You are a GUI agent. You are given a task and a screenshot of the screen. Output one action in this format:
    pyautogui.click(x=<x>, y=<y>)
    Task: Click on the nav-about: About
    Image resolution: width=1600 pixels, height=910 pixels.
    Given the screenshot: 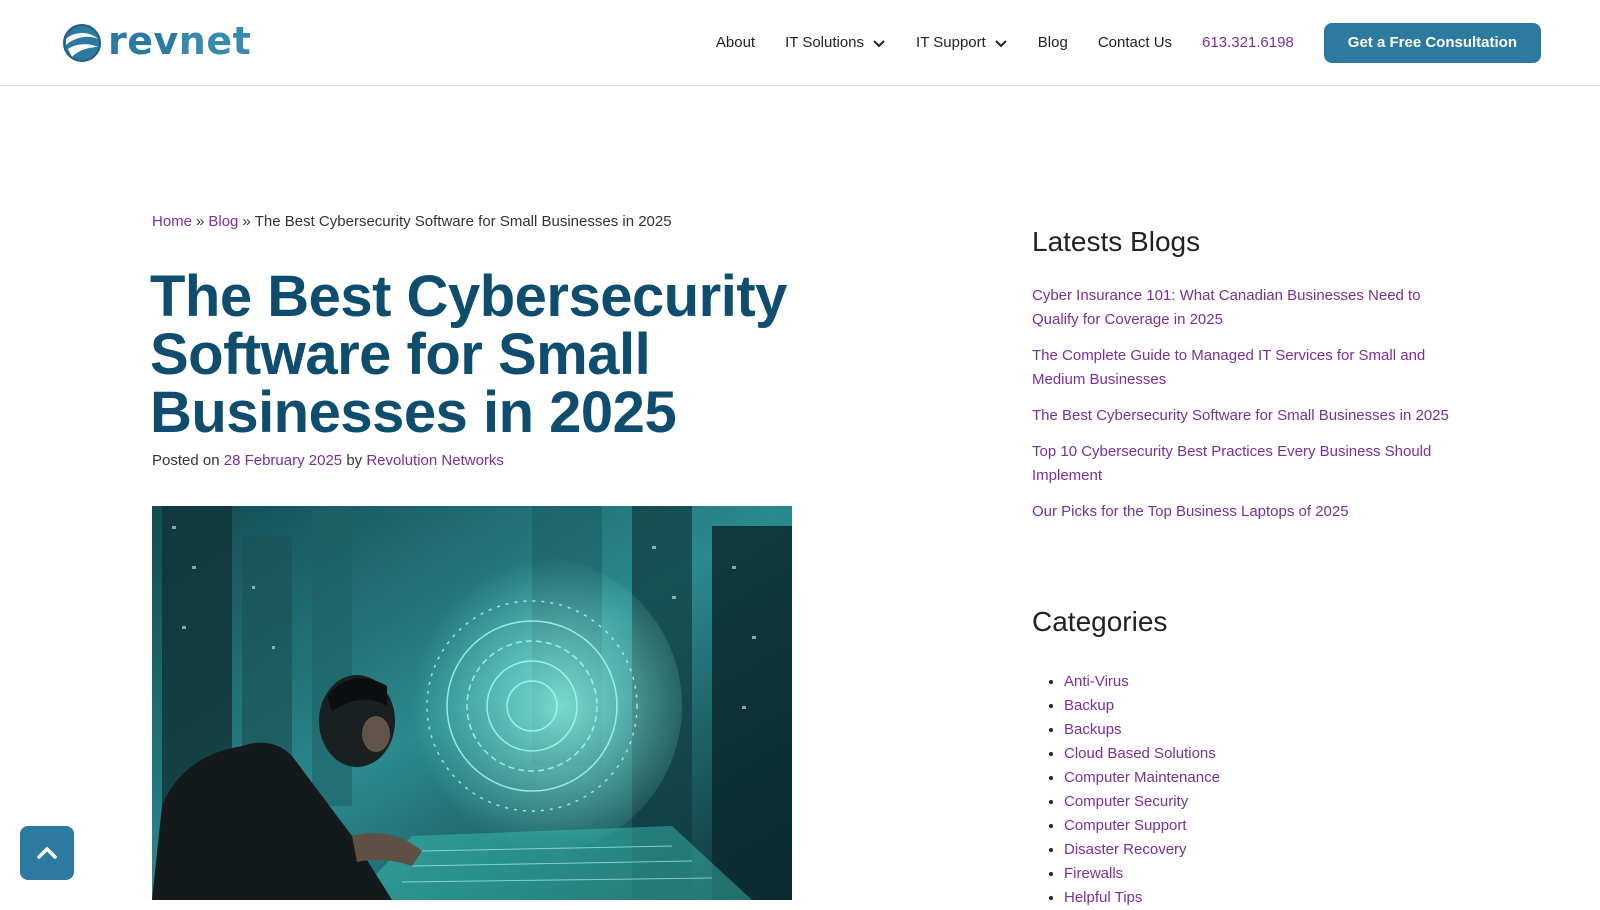 What is the action you would take?
    pyautogui.click(x=735, y=42)
    